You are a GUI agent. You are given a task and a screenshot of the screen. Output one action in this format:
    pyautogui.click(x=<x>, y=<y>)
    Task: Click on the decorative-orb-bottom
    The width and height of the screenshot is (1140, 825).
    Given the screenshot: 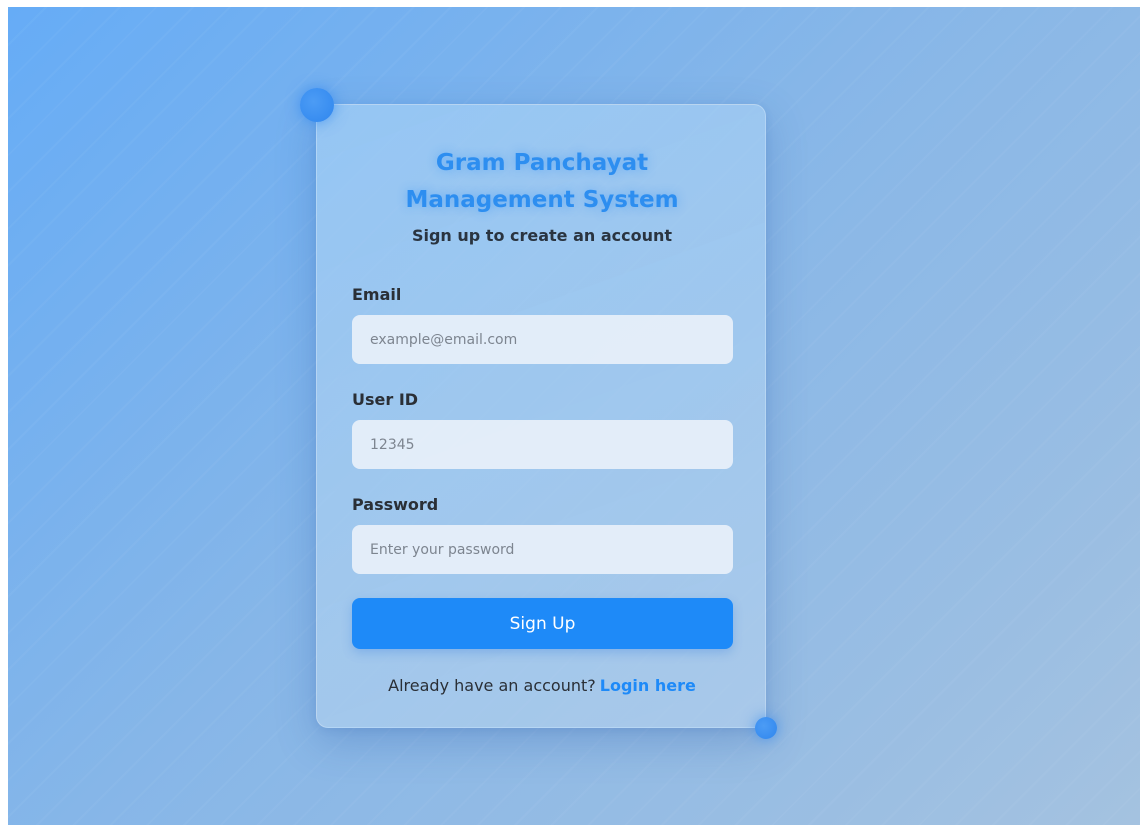 What is the action you would take?
    pyautogui.click(x=766, y=728)
    